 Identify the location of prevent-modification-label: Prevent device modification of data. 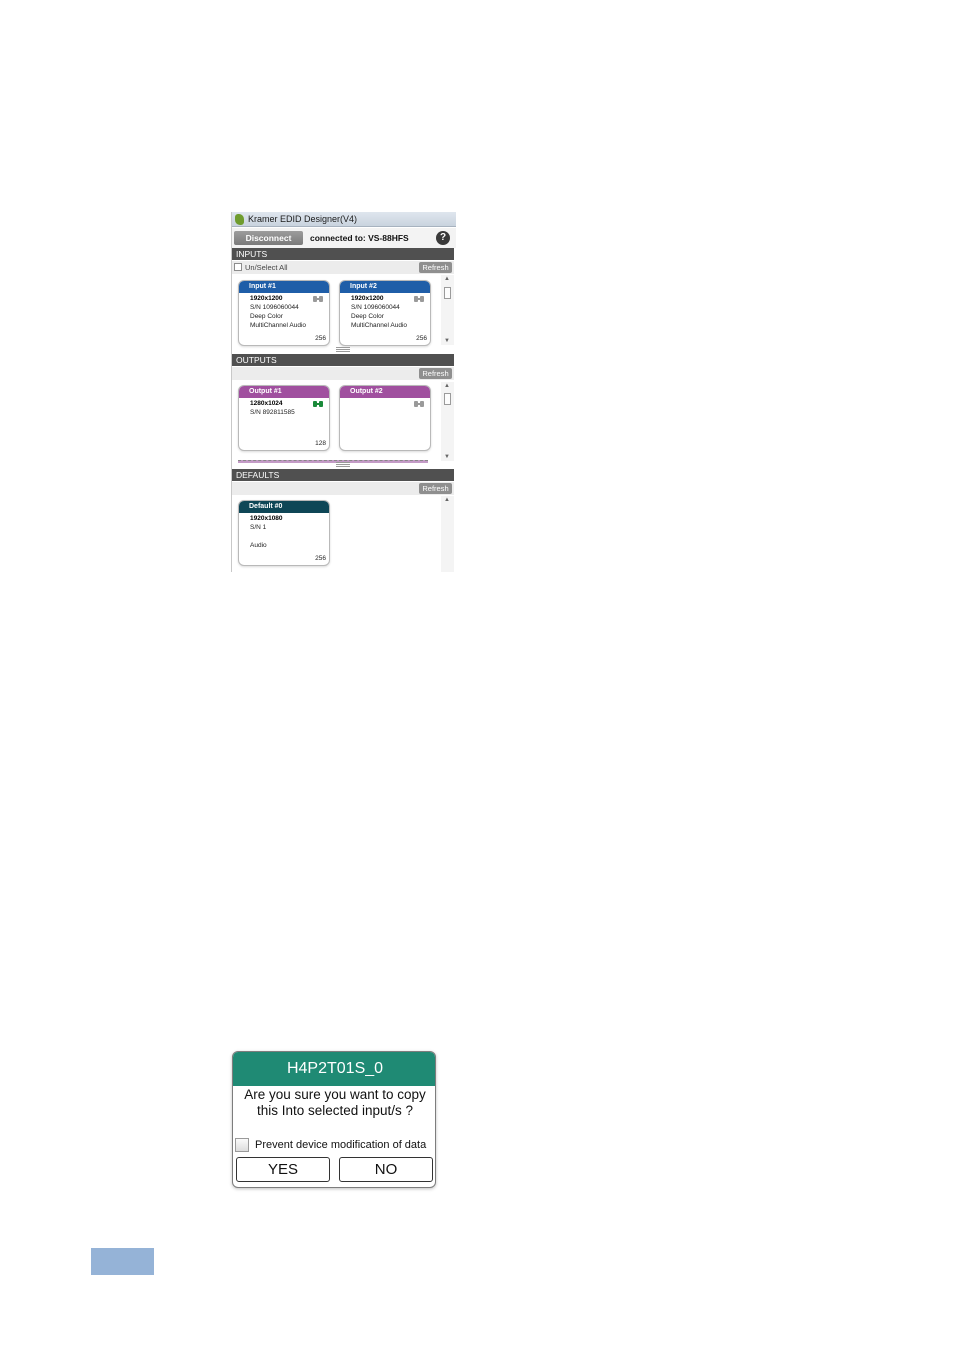
(341, 1145).